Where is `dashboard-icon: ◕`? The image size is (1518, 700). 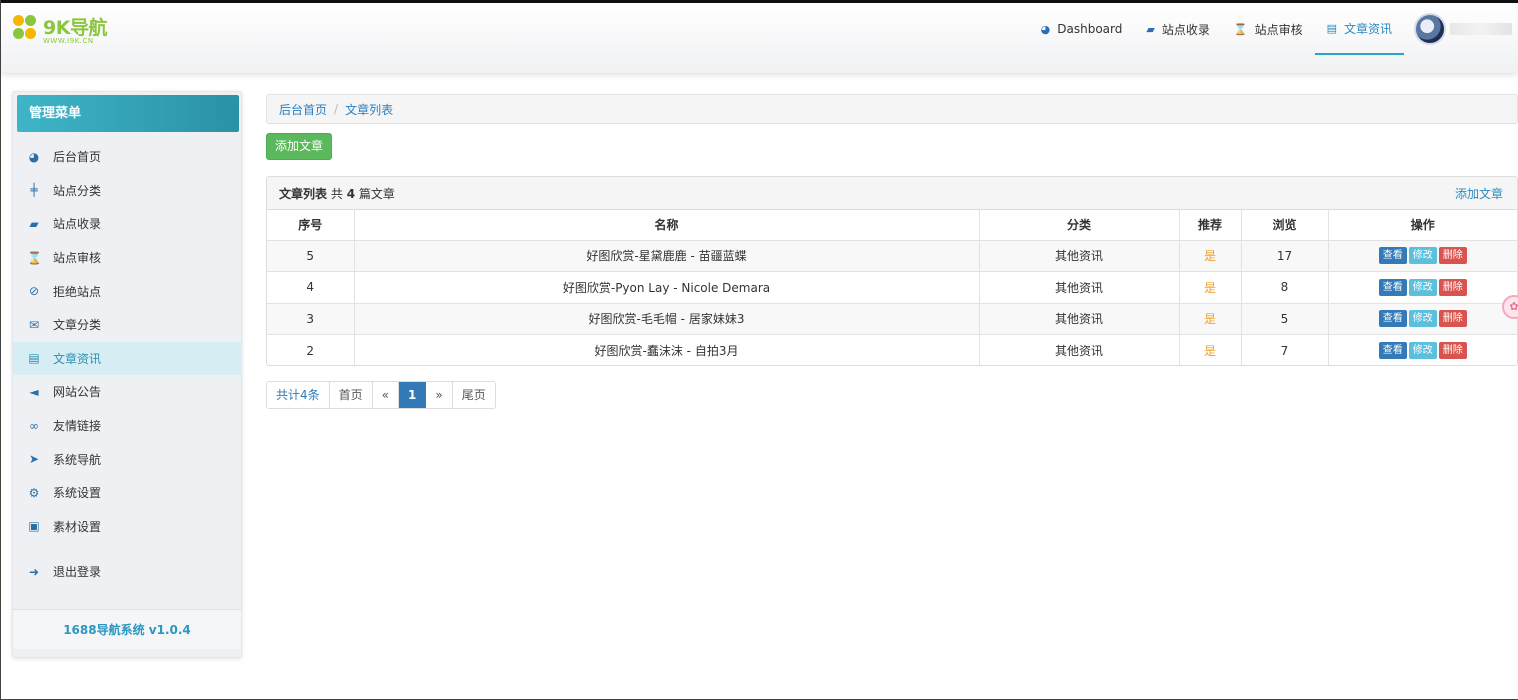 dashboard-icon: ◕ is located at coordinates (1045, 29).